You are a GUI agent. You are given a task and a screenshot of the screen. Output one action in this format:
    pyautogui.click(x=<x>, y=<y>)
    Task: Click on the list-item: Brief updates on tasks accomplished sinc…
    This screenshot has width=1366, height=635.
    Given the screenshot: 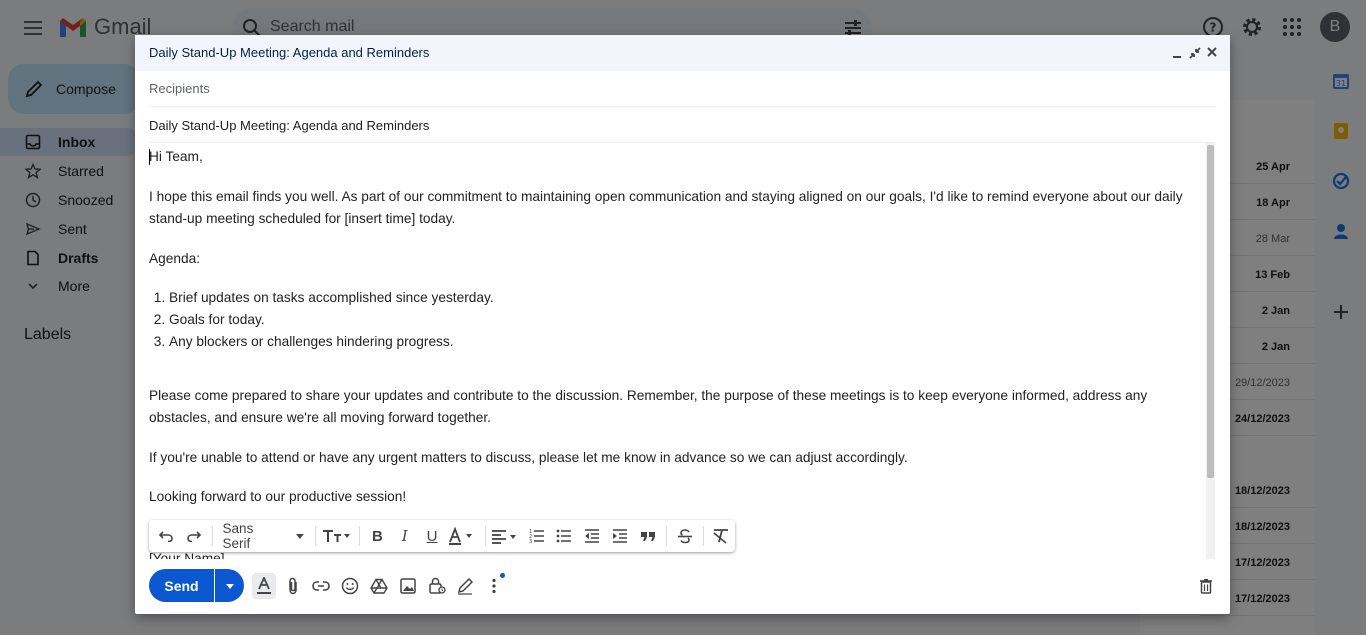 What is the action you would take?
    pyautogui.click(x=685, y=298)
    